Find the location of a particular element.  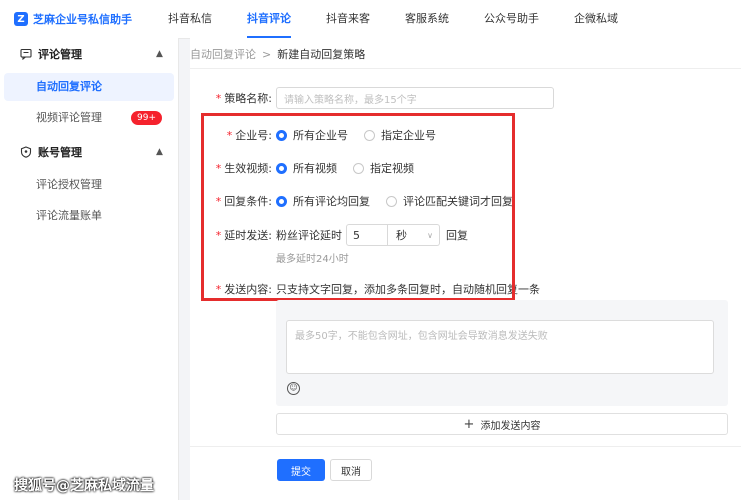

sidebar-item-video-comments: 视频评论管理 99+ is located at coordinates (89, 118).